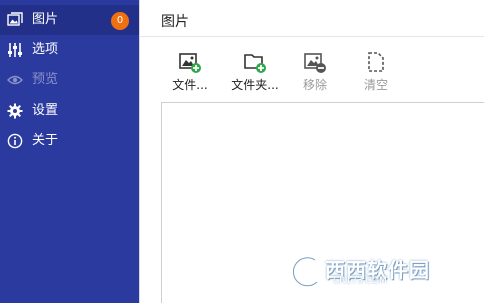 This screenshot has height=303, width=484. Describe the element at coordinates (190, 62) in the screenshot. I see `add-image-icon` at that location.